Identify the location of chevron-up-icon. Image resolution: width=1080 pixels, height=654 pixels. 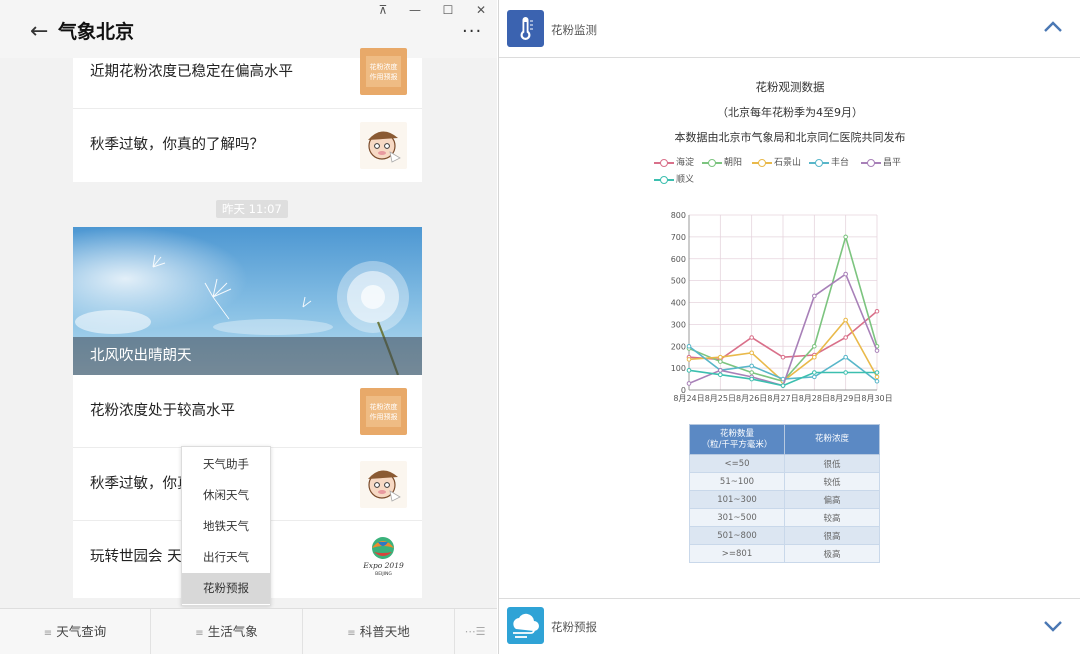
(1053, 27).